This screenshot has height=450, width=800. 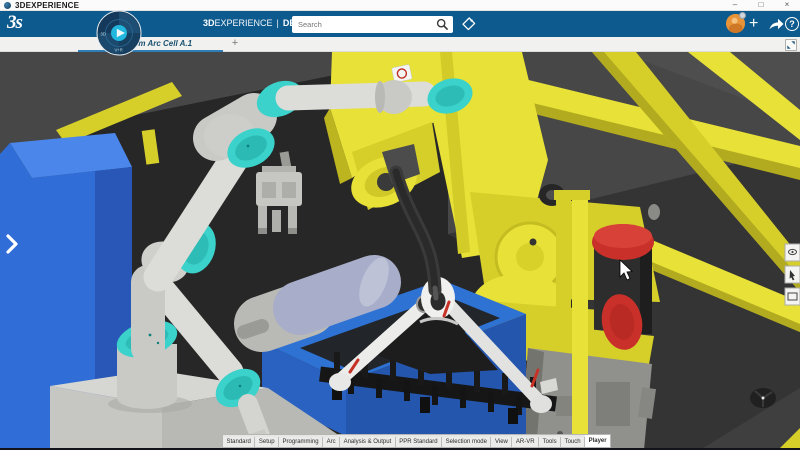 What do you see at coordinates (301, 442) in the screenshot?
I see `toolbar-tab: Programming` at bounding box center [301, 442].